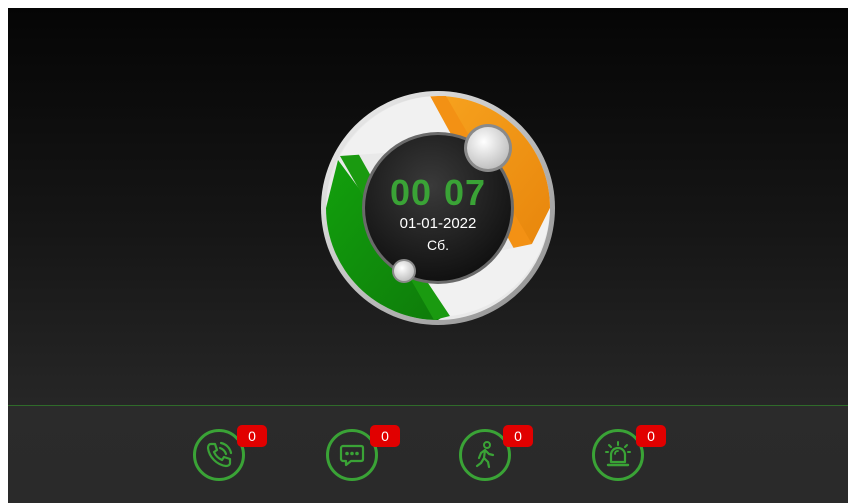 The width and height of the screenshot is (852, 503). What do you see at coordinates (496, 456) in the screenshot?
I see `motion-events-button: 0` at bounding box center [496, 456].